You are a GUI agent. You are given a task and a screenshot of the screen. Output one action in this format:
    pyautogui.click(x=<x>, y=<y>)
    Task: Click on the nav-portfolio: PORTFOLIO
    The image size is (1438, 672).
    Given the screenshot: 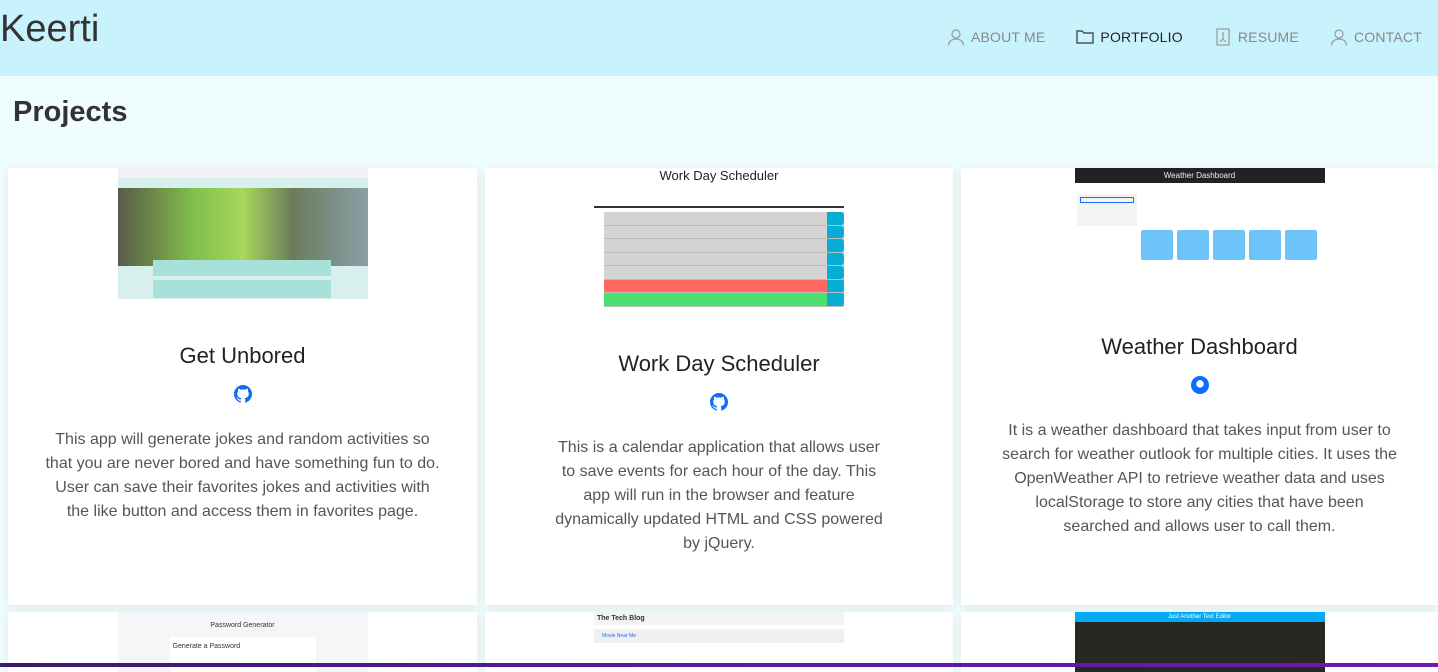 What is the action you would take?
    pyautogui.click(x=1129, y=37)
    